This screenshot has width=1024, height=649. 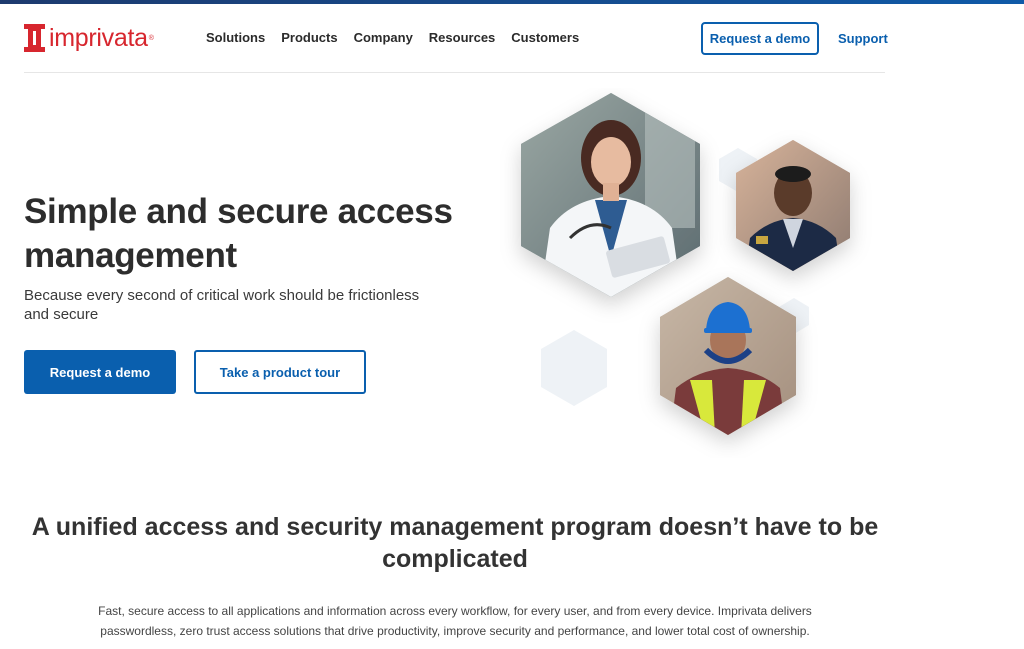 I want to click on header-request-demo-button: Request a demo, so click(x=760, y=38).